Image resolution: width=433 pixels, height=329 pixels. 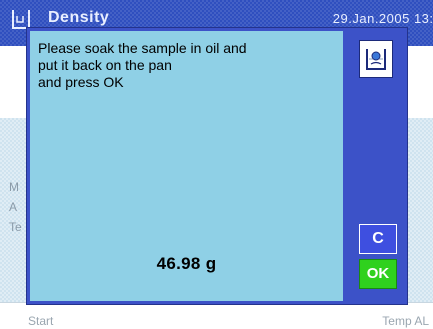 I want to click on message-line: put it back on the pan, so click(x=105, y=65).